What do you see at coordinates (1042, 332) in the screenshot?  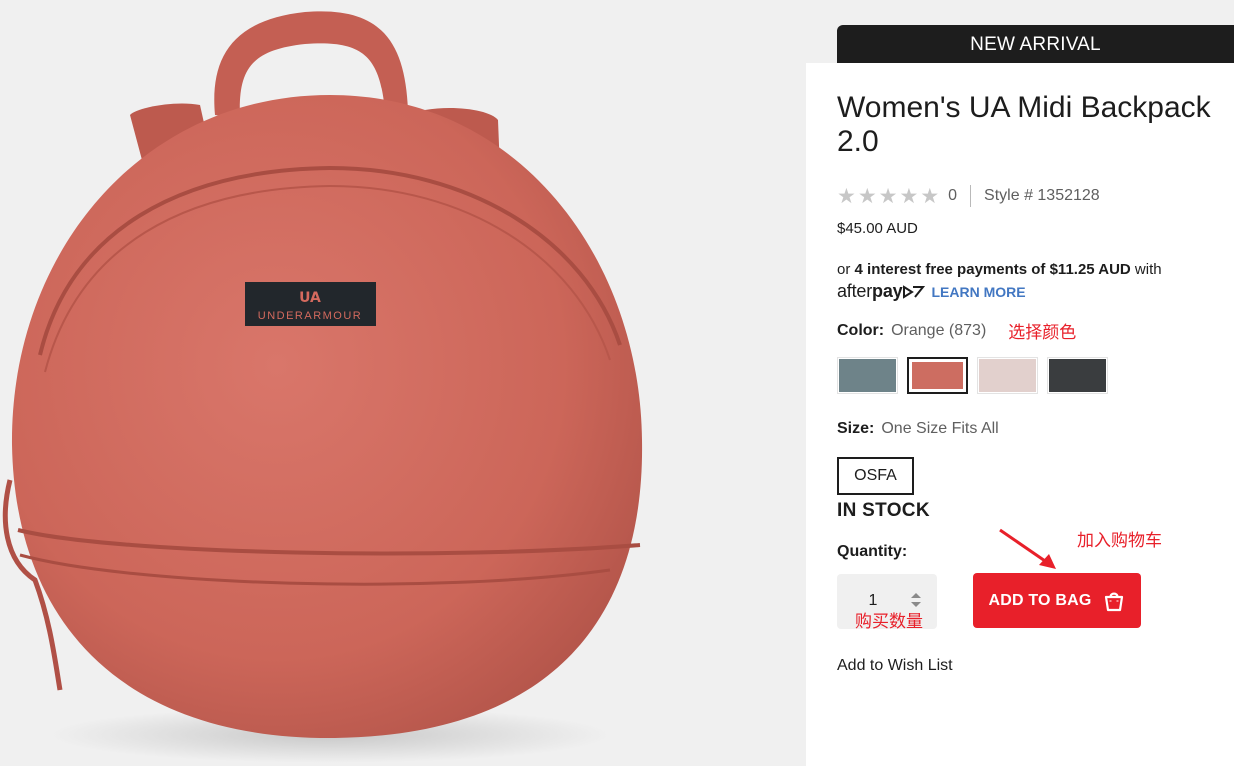 I see `select-color-annotation: 选择颜色` at bounding box center [1042, 332].